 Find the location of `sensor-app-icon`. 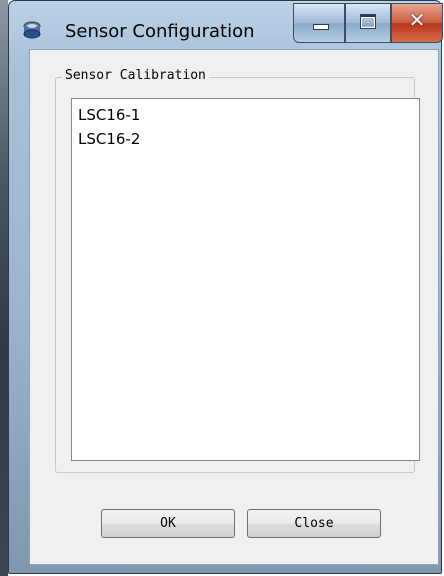

sensor-app-icon is located at coordinates (32, 30).